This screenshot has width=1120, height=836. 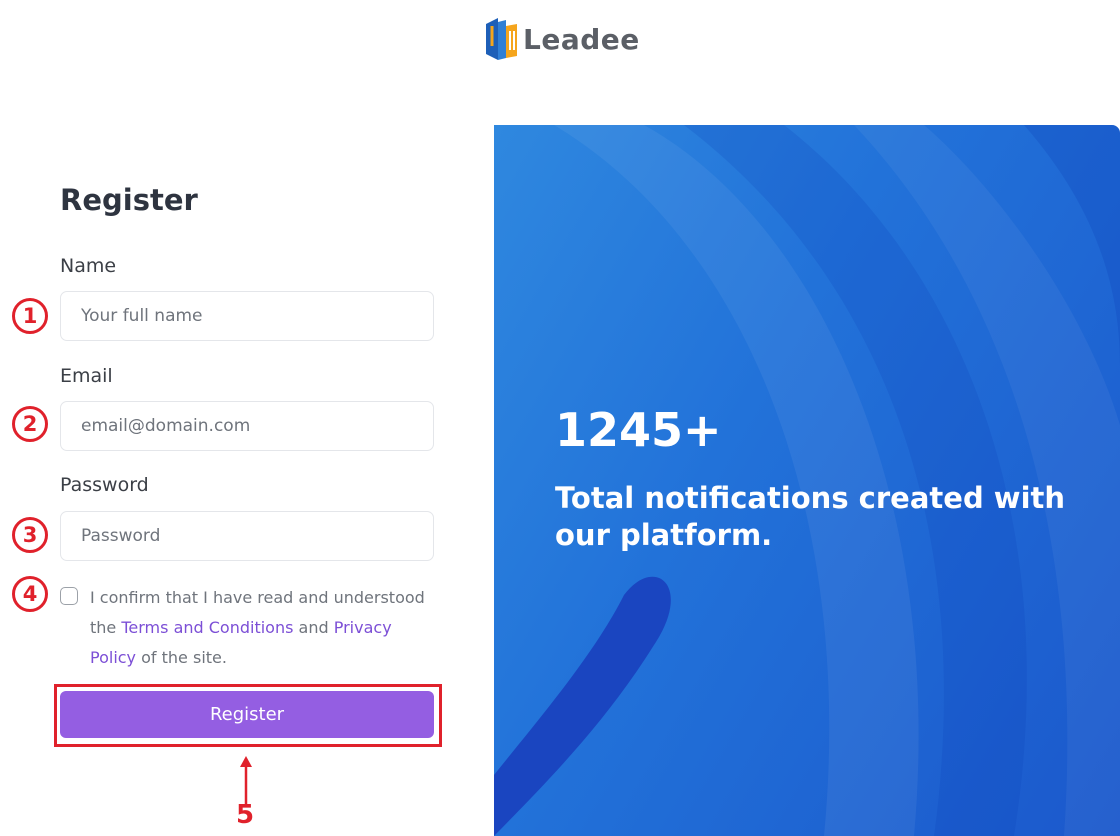 I want to click on terms-checkbox, so click(x=69, y=596).